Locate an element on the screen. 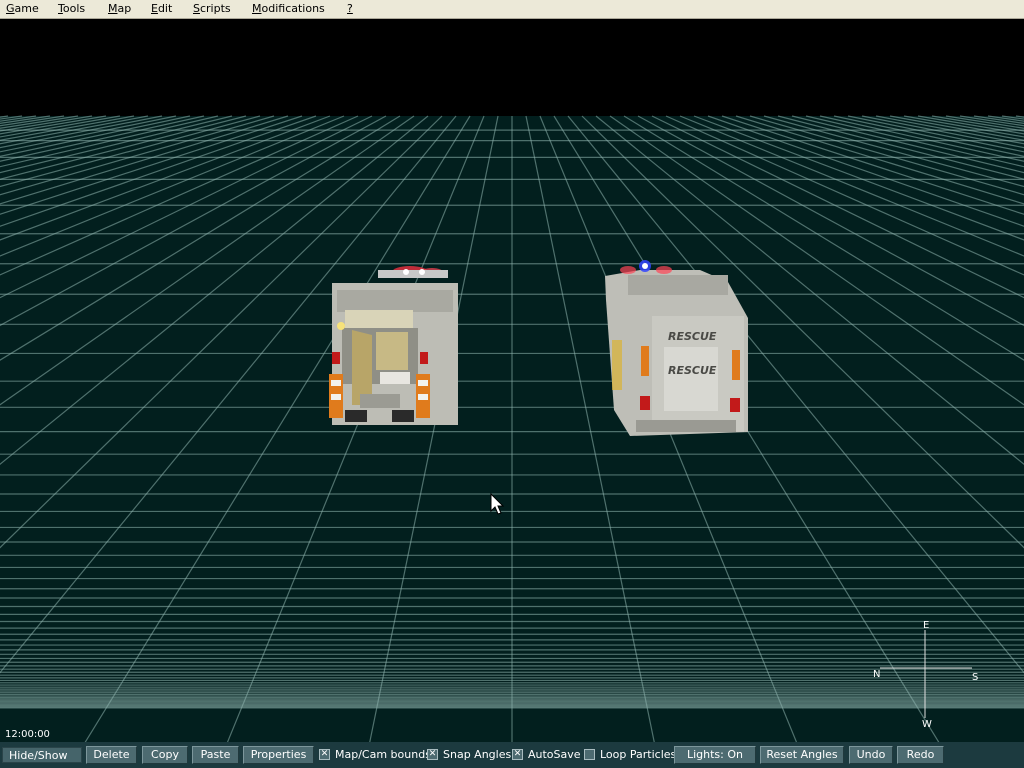  loop-particles-checkbox: Loop Particles is located at coordinates (630, 755).